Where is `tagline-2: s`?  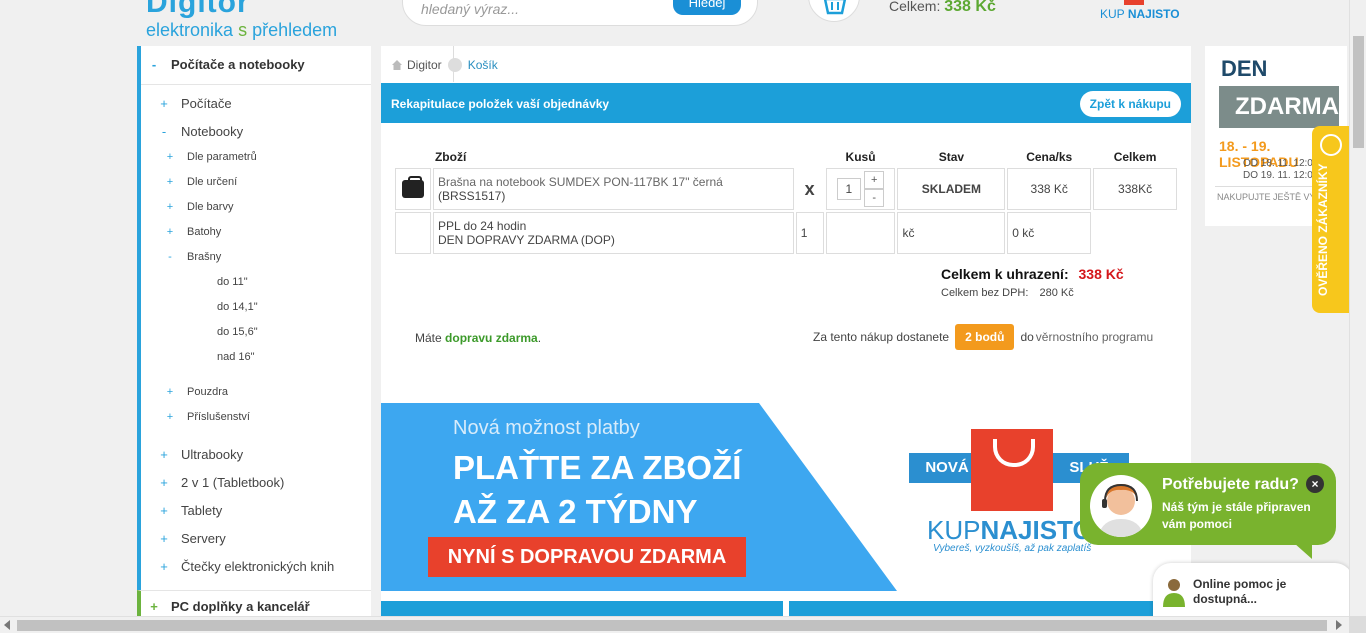 tagline-2: s is located at coordinates (243, 30).